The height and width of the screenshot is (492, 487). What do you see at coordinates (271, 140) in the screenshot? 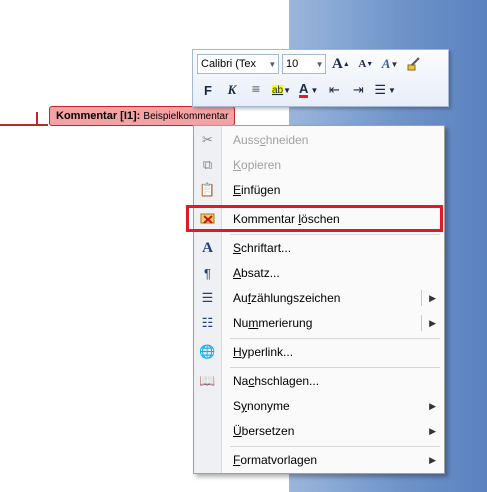
I see `menu-item-label: Ausschneiden` at bounding box center [271, 140].